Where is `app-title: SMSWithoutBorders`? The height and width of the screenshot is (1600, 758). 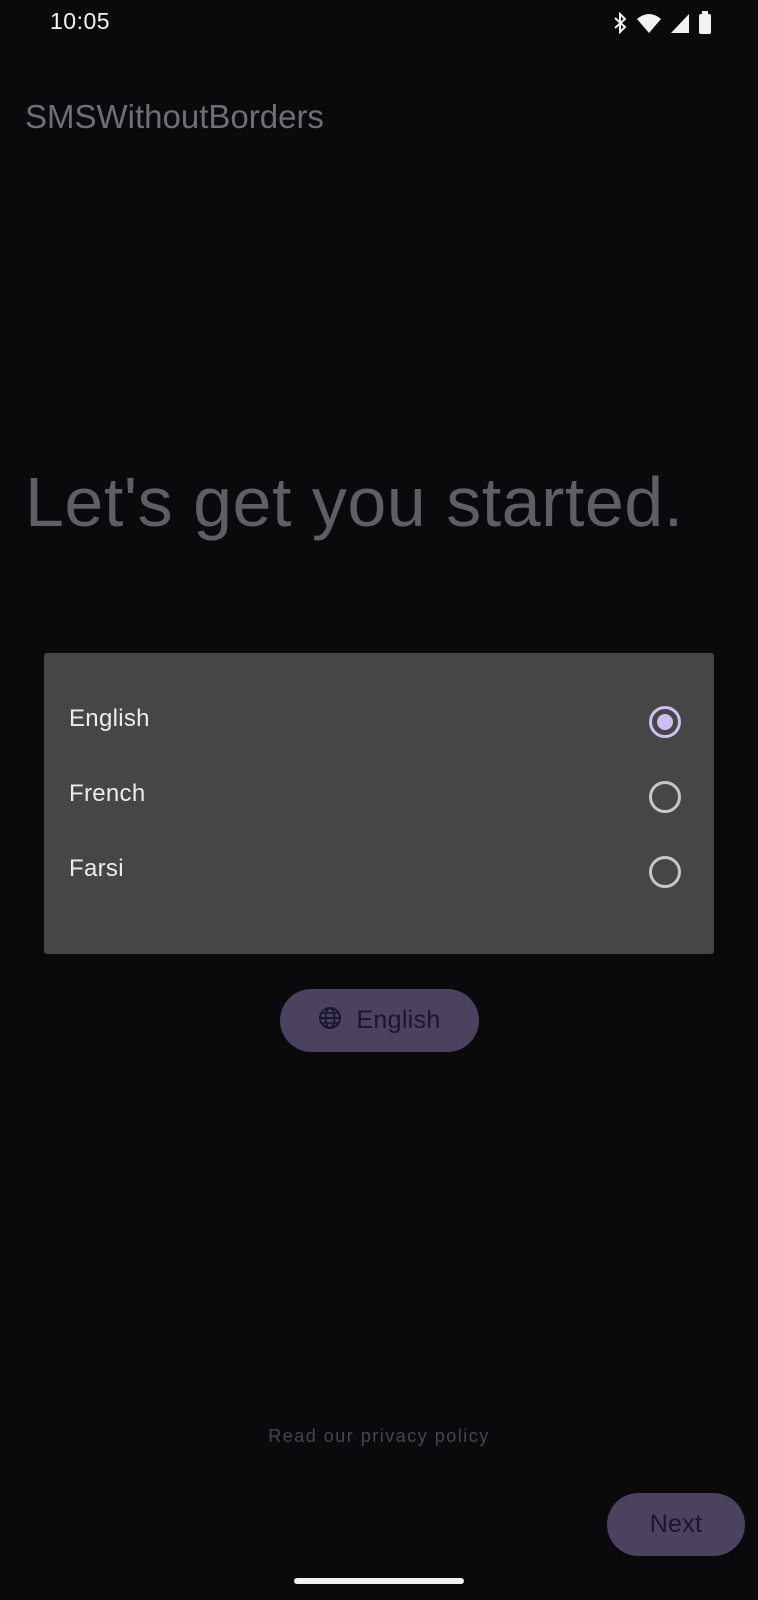
app-title: SMSWithoutBorders is located at coordinates (174, 116).